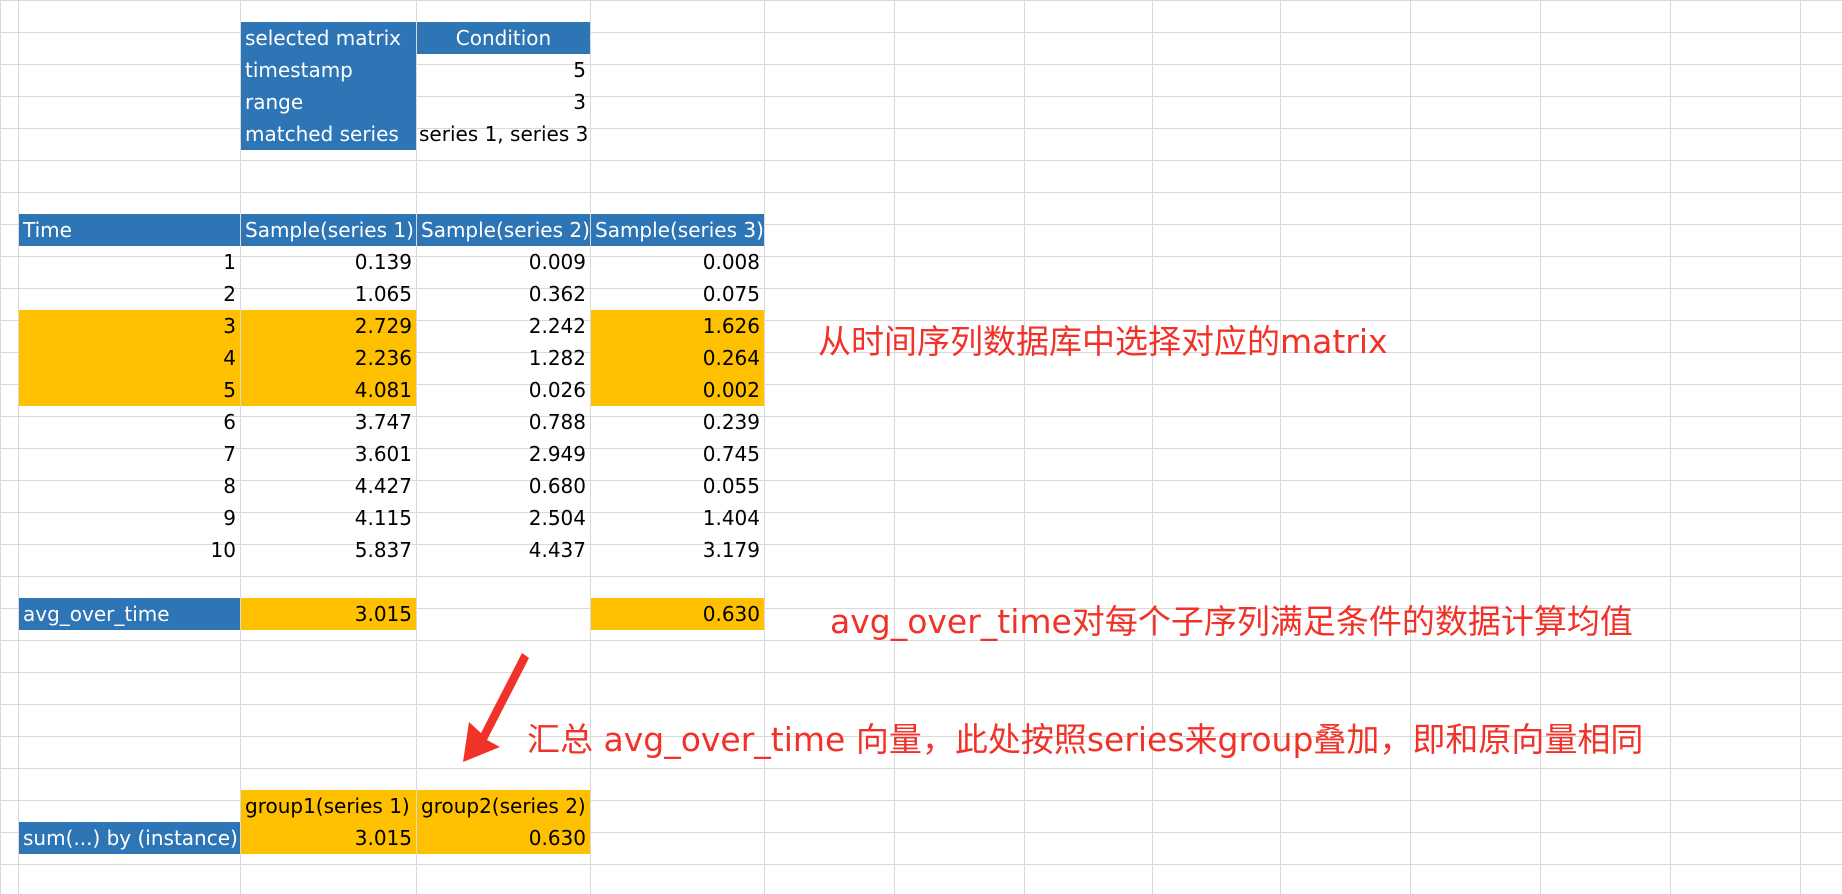 This screenshot has height=894, width=1842. I want to click on cell-series2: 0.009, so click(503, 262).